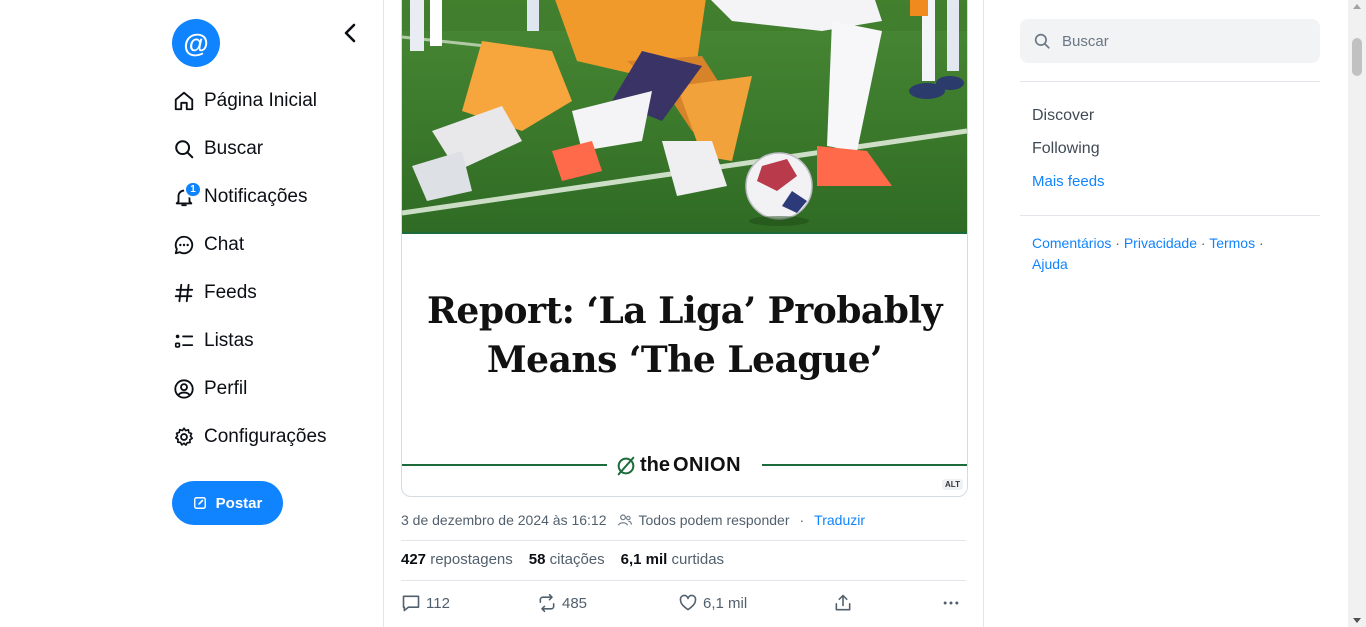  What do you see at coordinates (644, 559) in the screenshot?
I see `likes-count: 6,1 mil` at bounding box center [644, 559].